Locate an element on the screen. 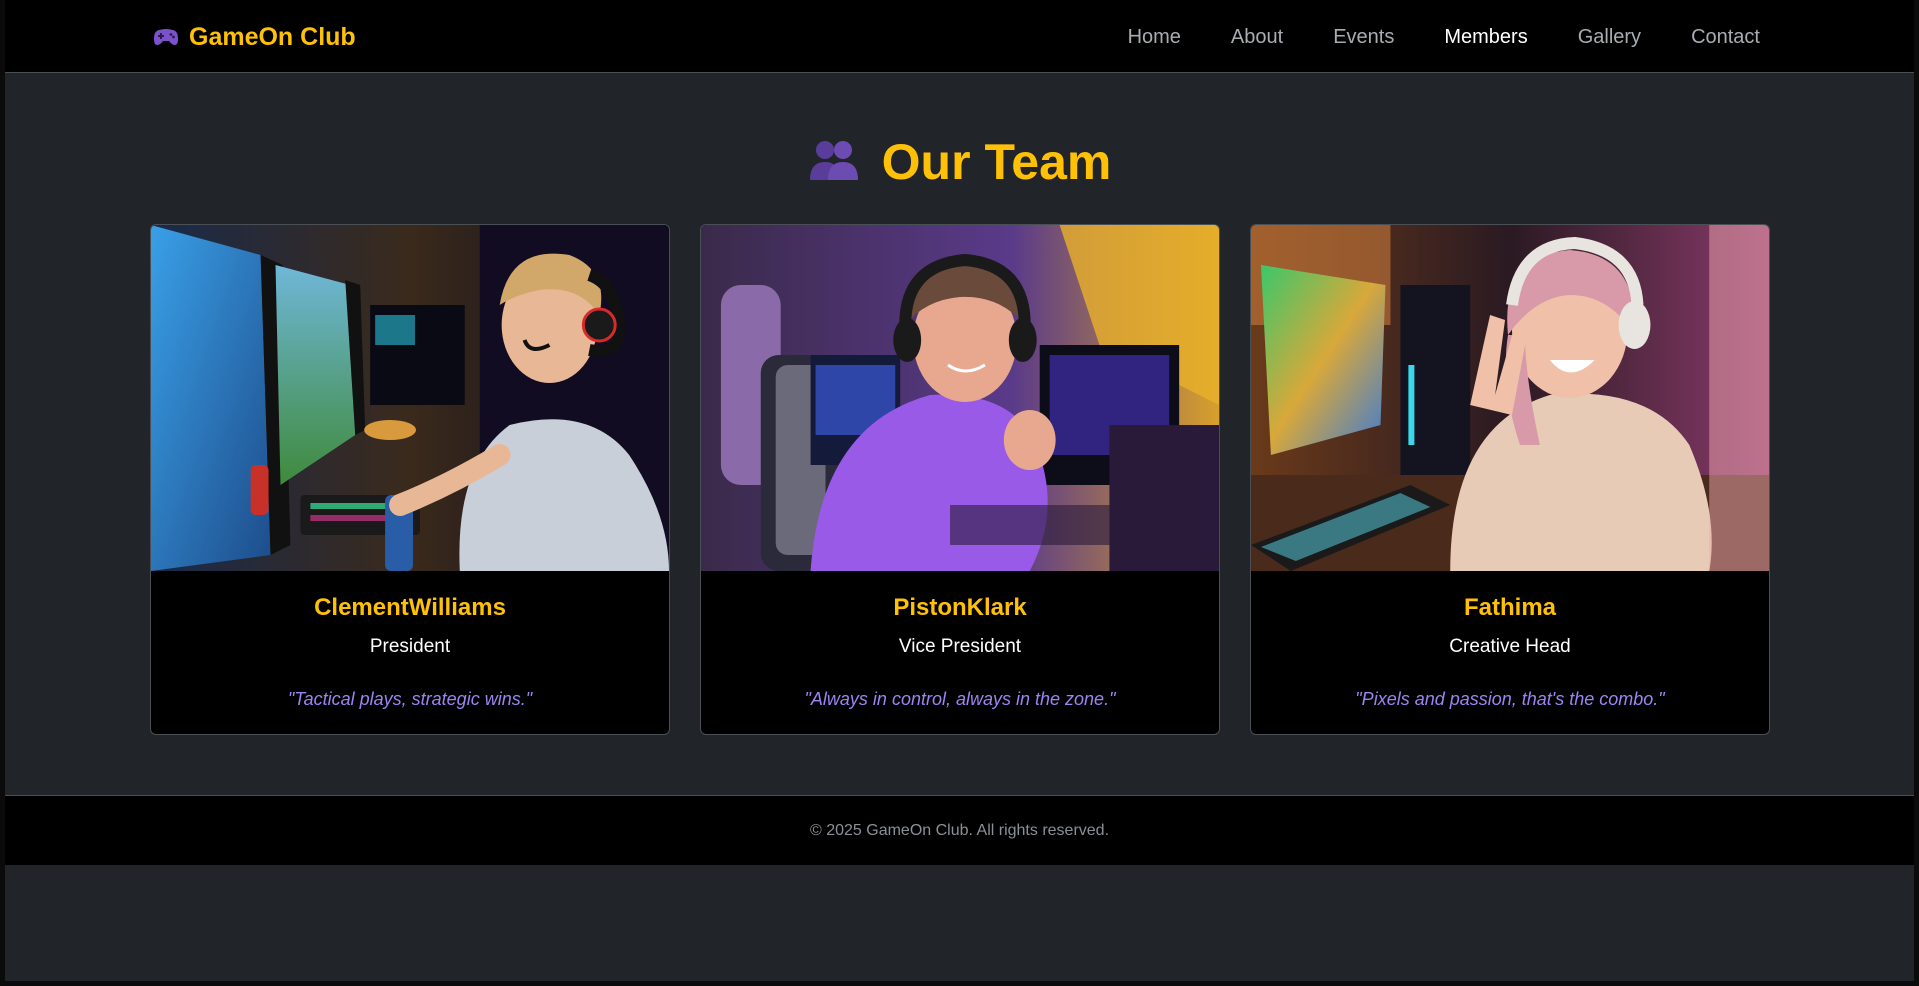 This screenshot has width=1919, height=986. member-name: ClementWilliams is located at coordinates (410, 607).